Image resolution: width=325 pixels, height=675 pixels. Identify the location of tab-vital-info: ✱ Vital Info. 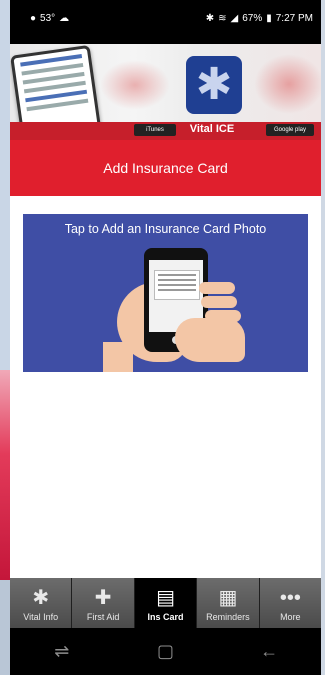
(41, 603).